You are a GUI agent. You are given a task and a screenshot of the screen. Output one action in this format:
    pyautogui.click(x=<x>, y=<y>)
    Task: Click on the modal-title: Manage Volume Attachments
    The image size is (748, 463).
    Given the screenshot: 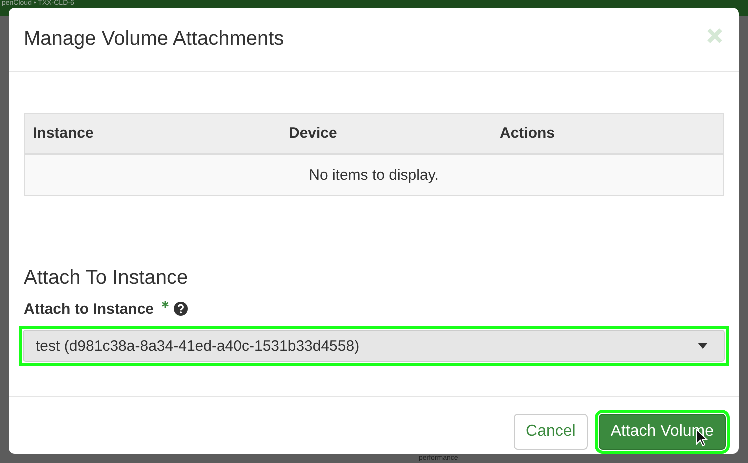 What is the action you would take?
    pyautogui.click(x=154, y=39)
    